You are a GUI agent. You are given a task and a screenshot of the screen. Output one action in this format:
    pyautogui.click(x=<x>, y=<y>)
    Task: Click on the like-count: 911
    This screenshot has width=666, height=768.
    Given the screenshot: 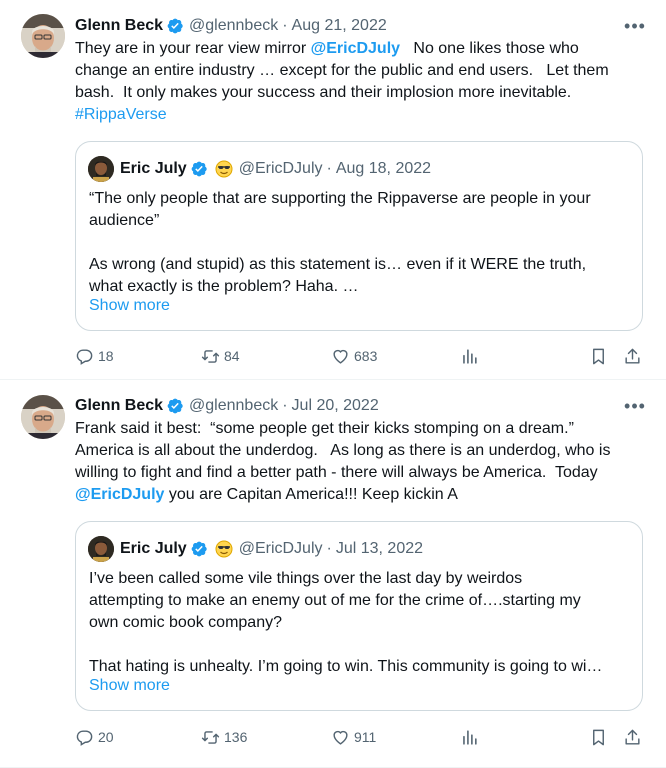 What is the action you would take?
    pyautogui.click(x=365, y=737)
    